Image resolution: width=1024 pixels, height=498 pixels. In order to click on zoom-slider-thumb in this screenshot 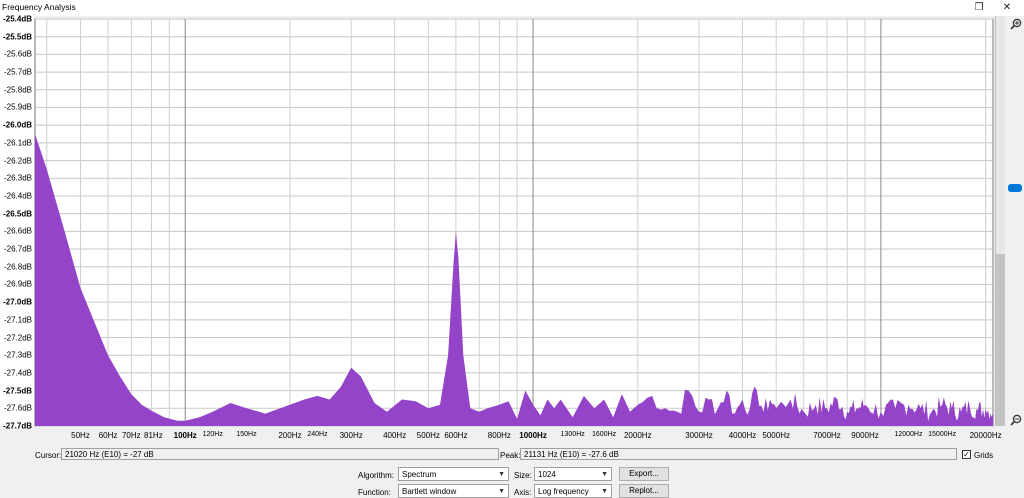, I will do `click(1015, 187)`.